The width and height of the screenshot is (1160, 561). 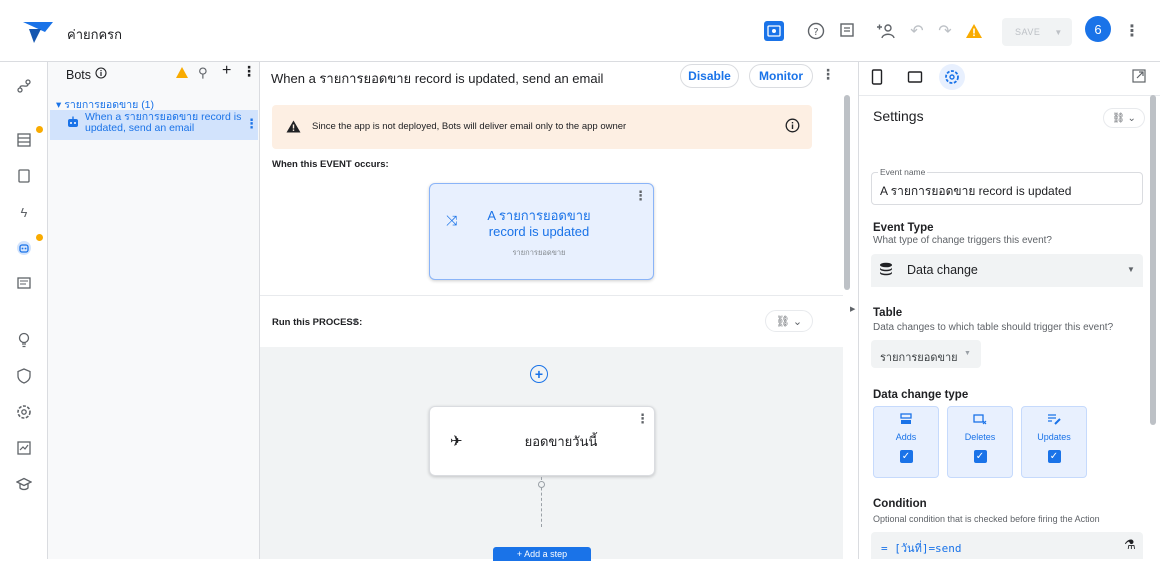 What do you see at coordinates (24, 86) in the screenshot?
I see `connections-icon` at bounding box center [24, 86].